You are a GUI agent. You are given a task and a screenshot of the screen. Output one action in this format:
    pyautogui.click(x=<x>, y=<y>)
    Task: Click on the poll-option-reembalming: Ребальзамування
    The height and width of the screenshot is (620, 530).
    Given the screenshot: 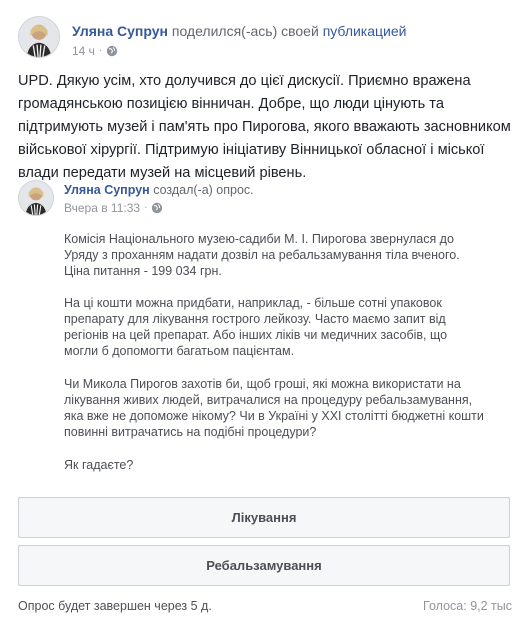 What is the action you would take?
    pyautogui.click(x=264, y=565)
    